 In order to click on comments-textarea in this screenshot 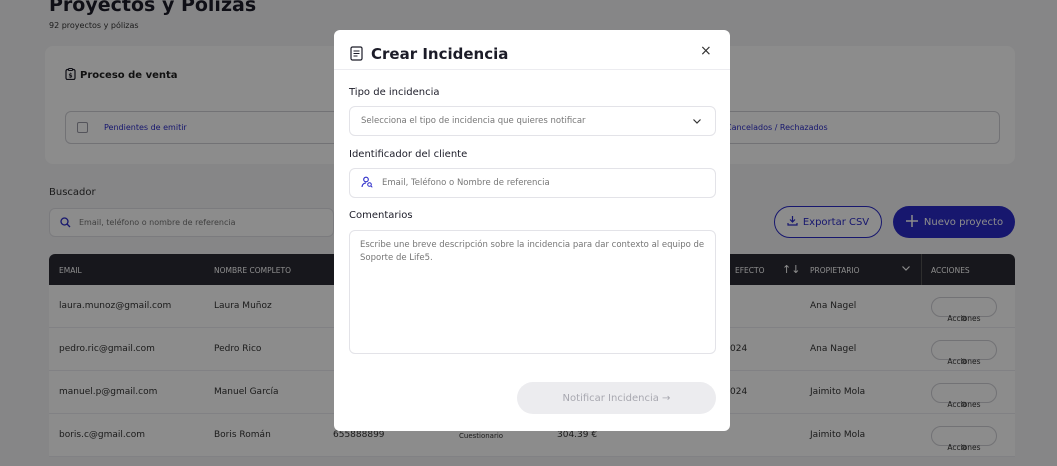, I will do `click(532, 292)`.